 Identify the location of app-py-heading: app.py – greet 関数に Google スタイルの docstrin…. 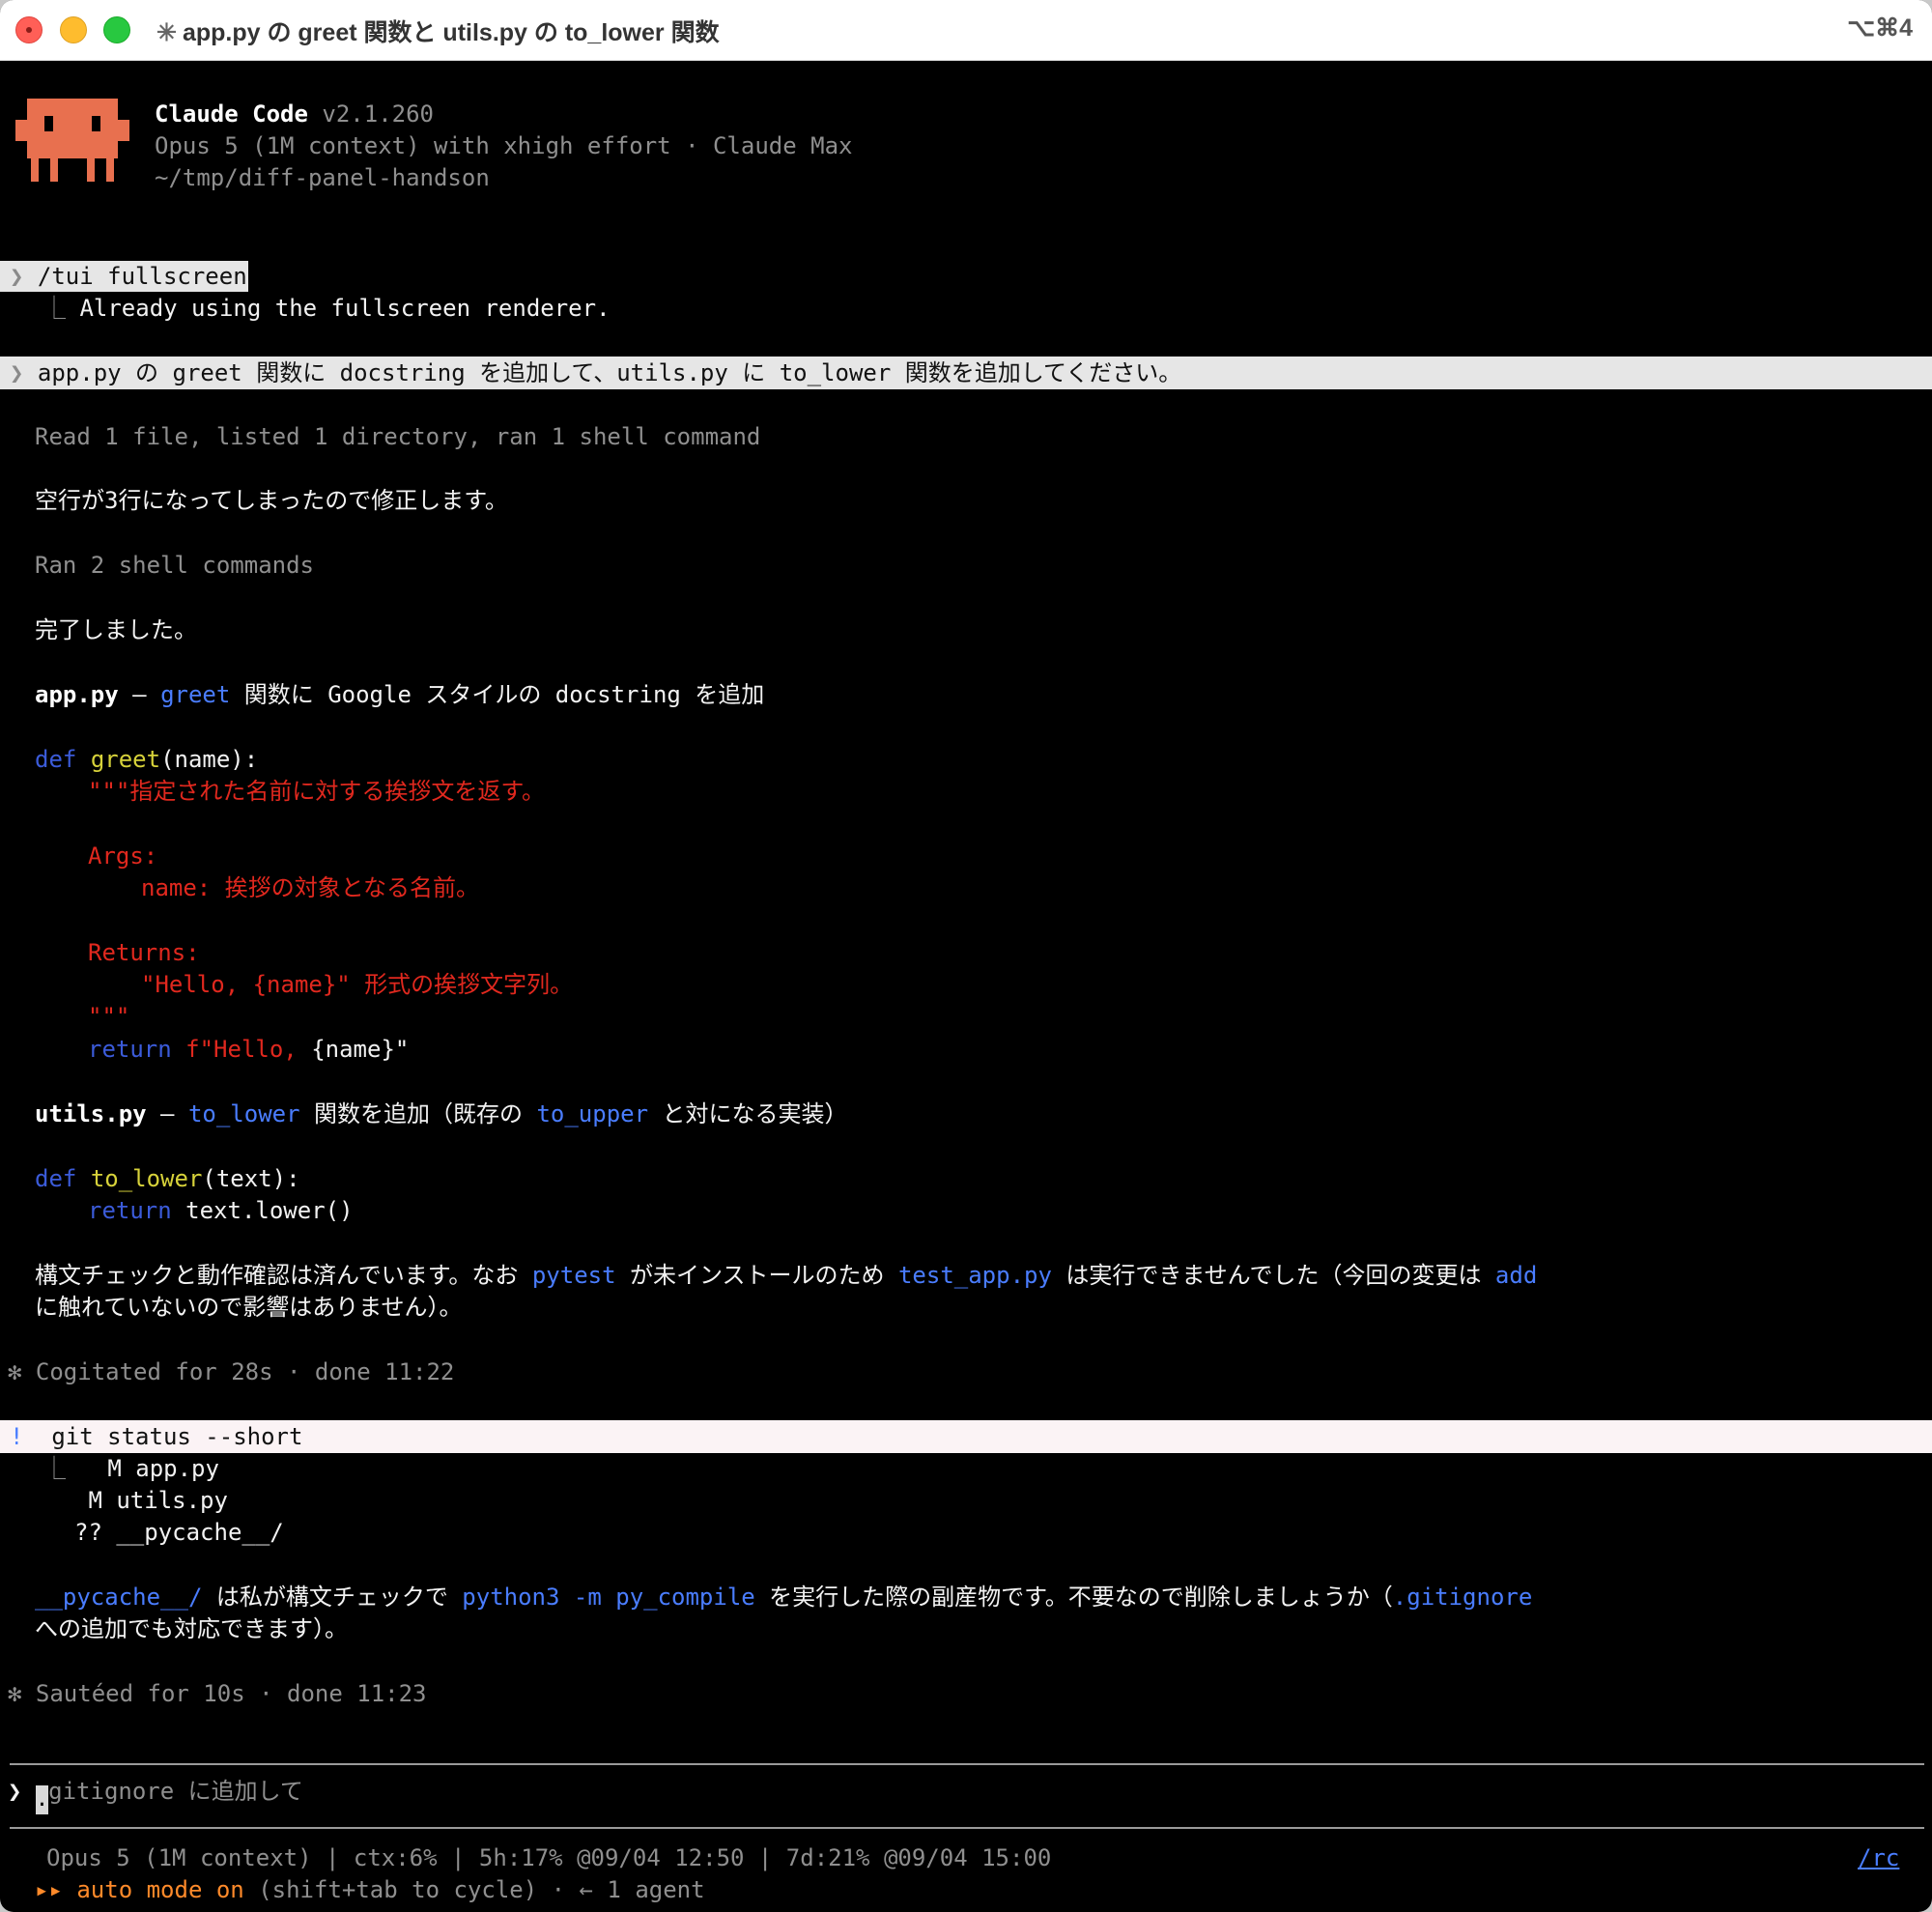
(400, 694).